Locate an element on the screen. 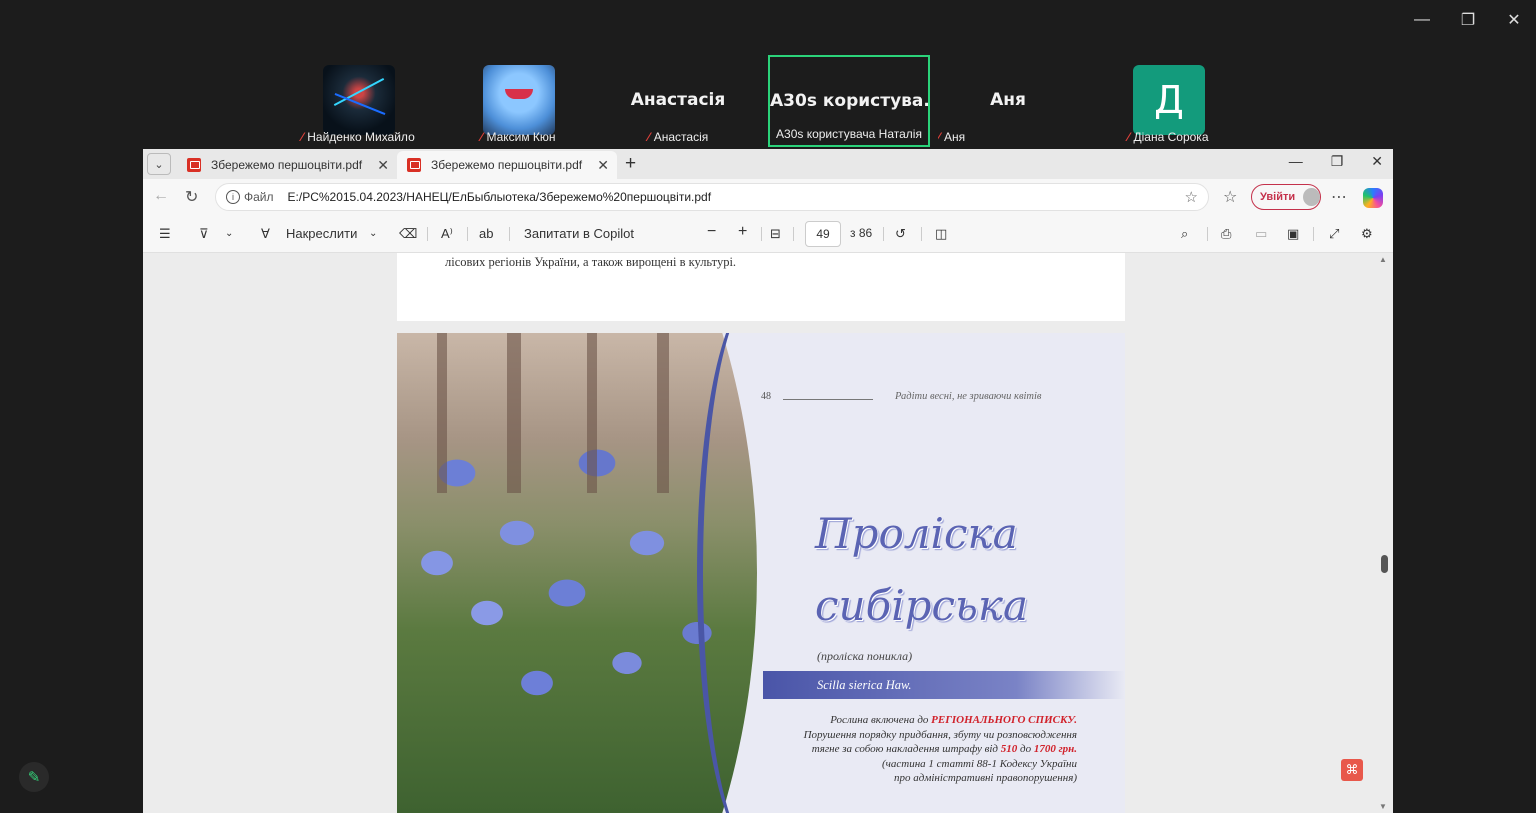  eraser-icon: ⌫ is located at coordinates (408, 234).